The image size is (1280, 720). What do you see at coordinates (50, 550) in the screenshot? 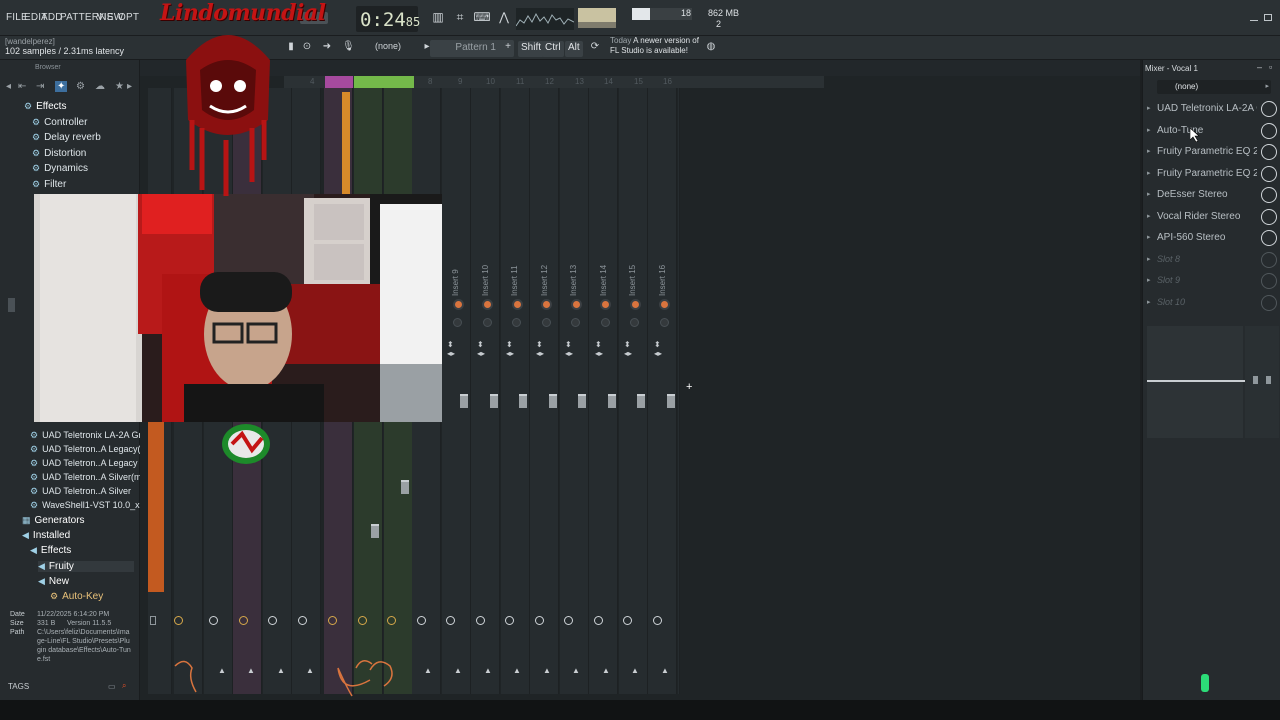
I see `tree-installed-effects: ◀ Effects` at bounding box center [50, 550].